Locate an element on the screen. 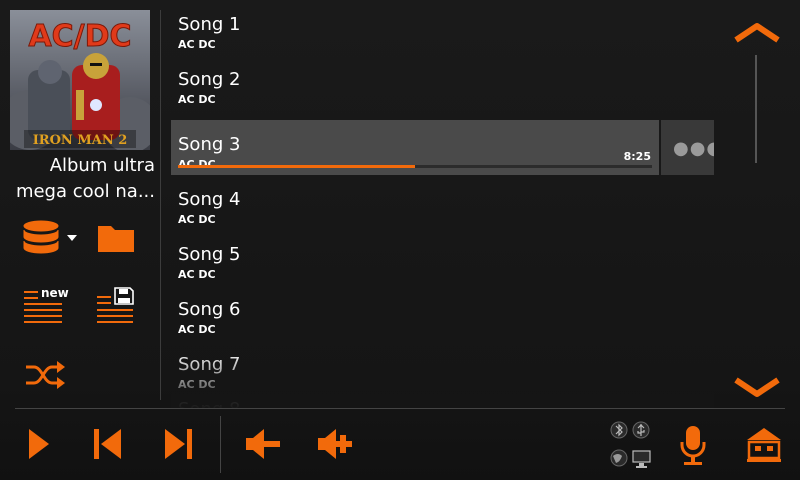 The width and height of the screenshot is (800, 480). home-icon is located at coordinates (764, 445).